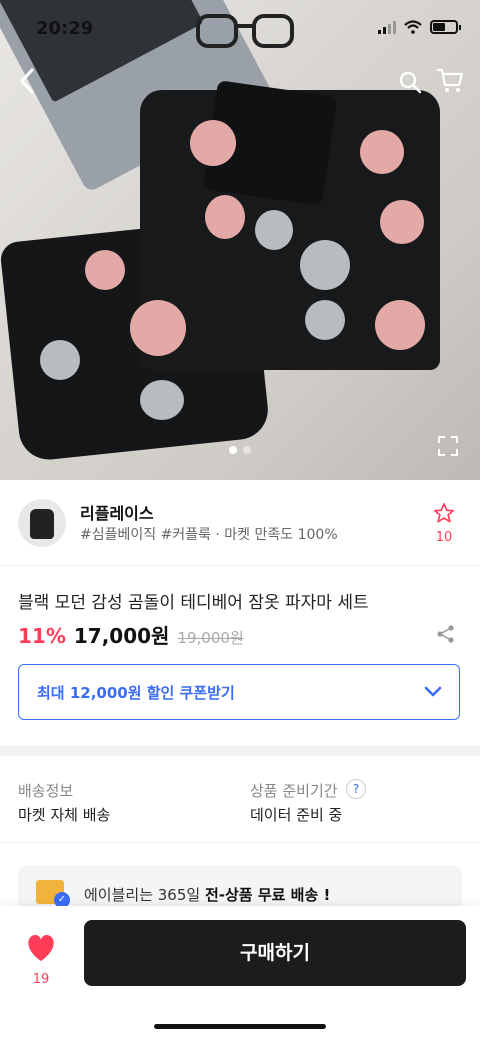  What do you see at coordinates (433, 691) in the screenshot?
I see `chevron-down-icon` at bounding box center [433, 691].